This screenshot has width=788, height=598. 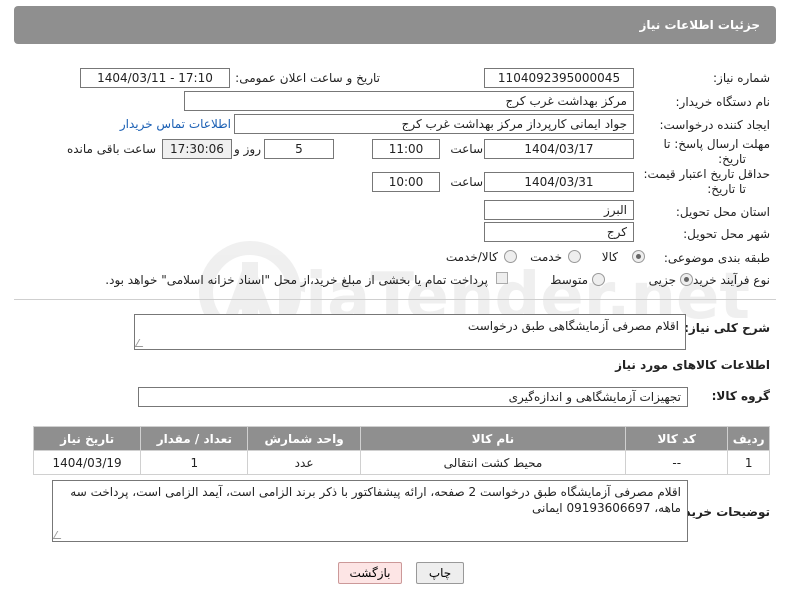 What do you see at coordinates (559, 182) in the screenshot?
I see `price-validity-date-field: 1404/03/31` at bounding box center [559, 182].